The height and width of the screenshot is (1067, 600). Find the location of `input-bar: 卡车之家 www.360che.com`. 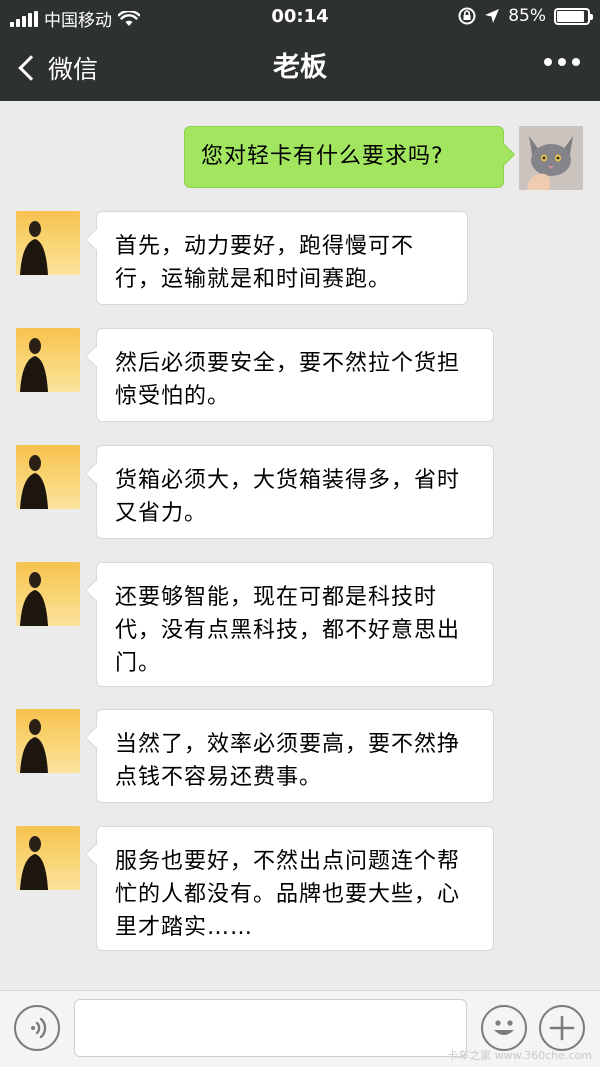

input-bar: 卡车之家 www.360che.com is located at coordinates (300, 1028).